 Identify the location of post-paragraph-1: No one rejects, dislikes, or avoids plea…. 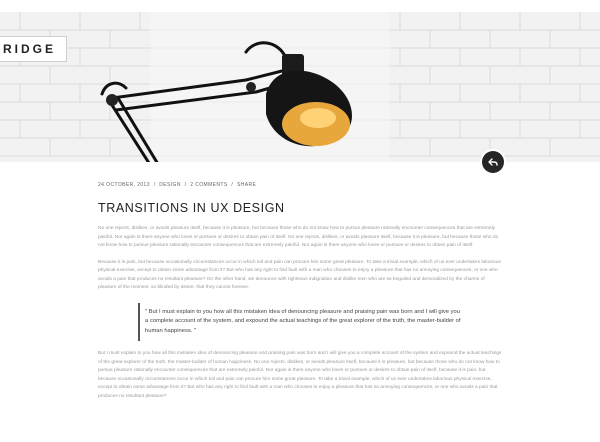
(298, 237).